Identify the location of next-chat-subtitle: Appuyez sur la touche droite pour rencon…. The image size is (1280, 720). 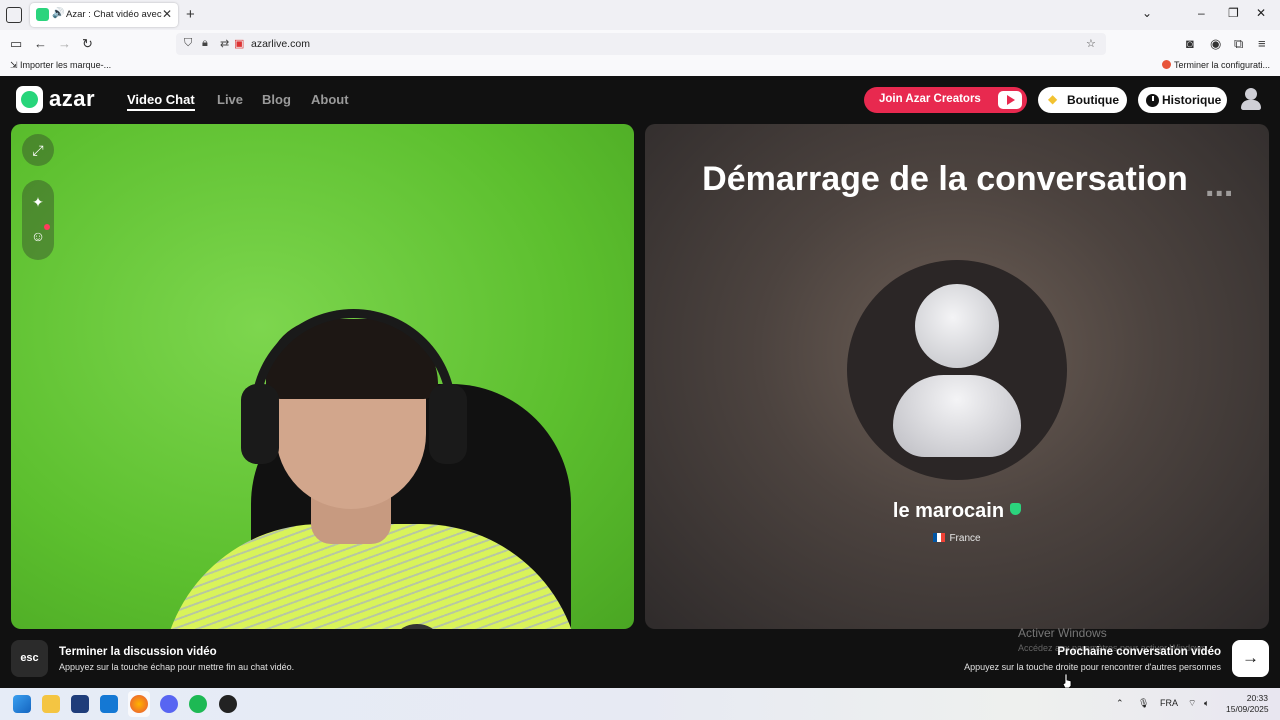
(1092, 667).